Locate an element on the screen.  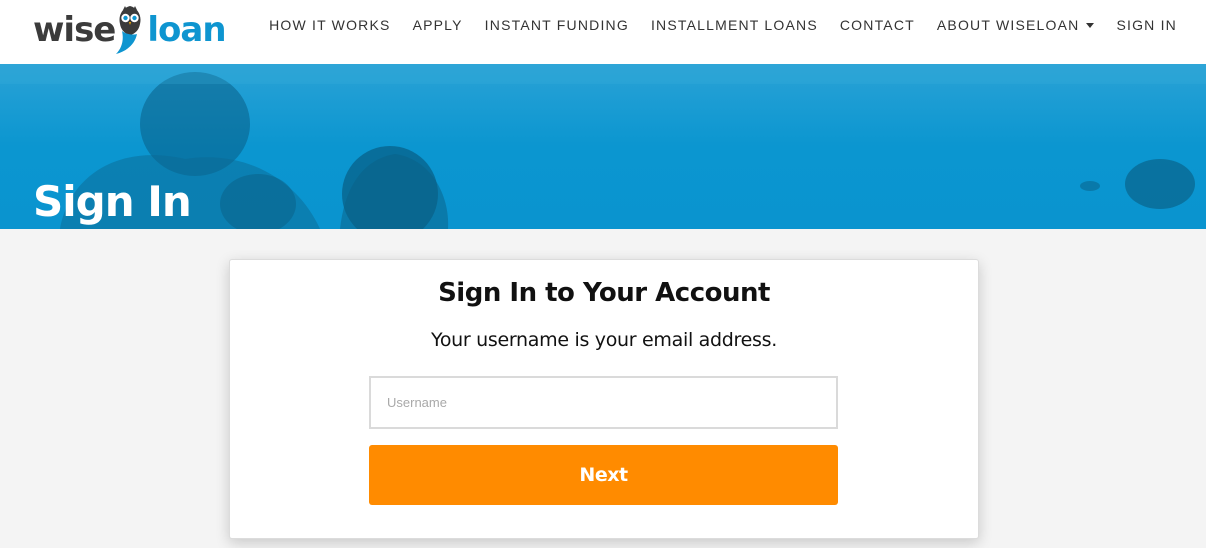
nav-label: INSTANT FUNDING is located at coordinates (556, 25).